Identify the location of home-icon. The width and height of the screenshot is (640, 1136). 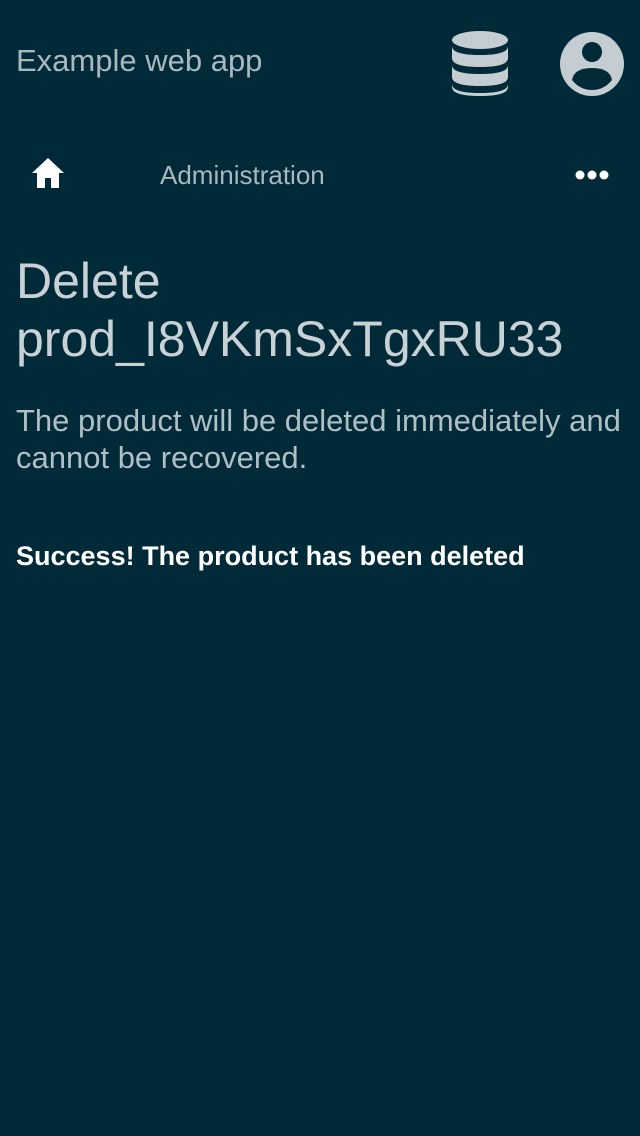
(48, 173).